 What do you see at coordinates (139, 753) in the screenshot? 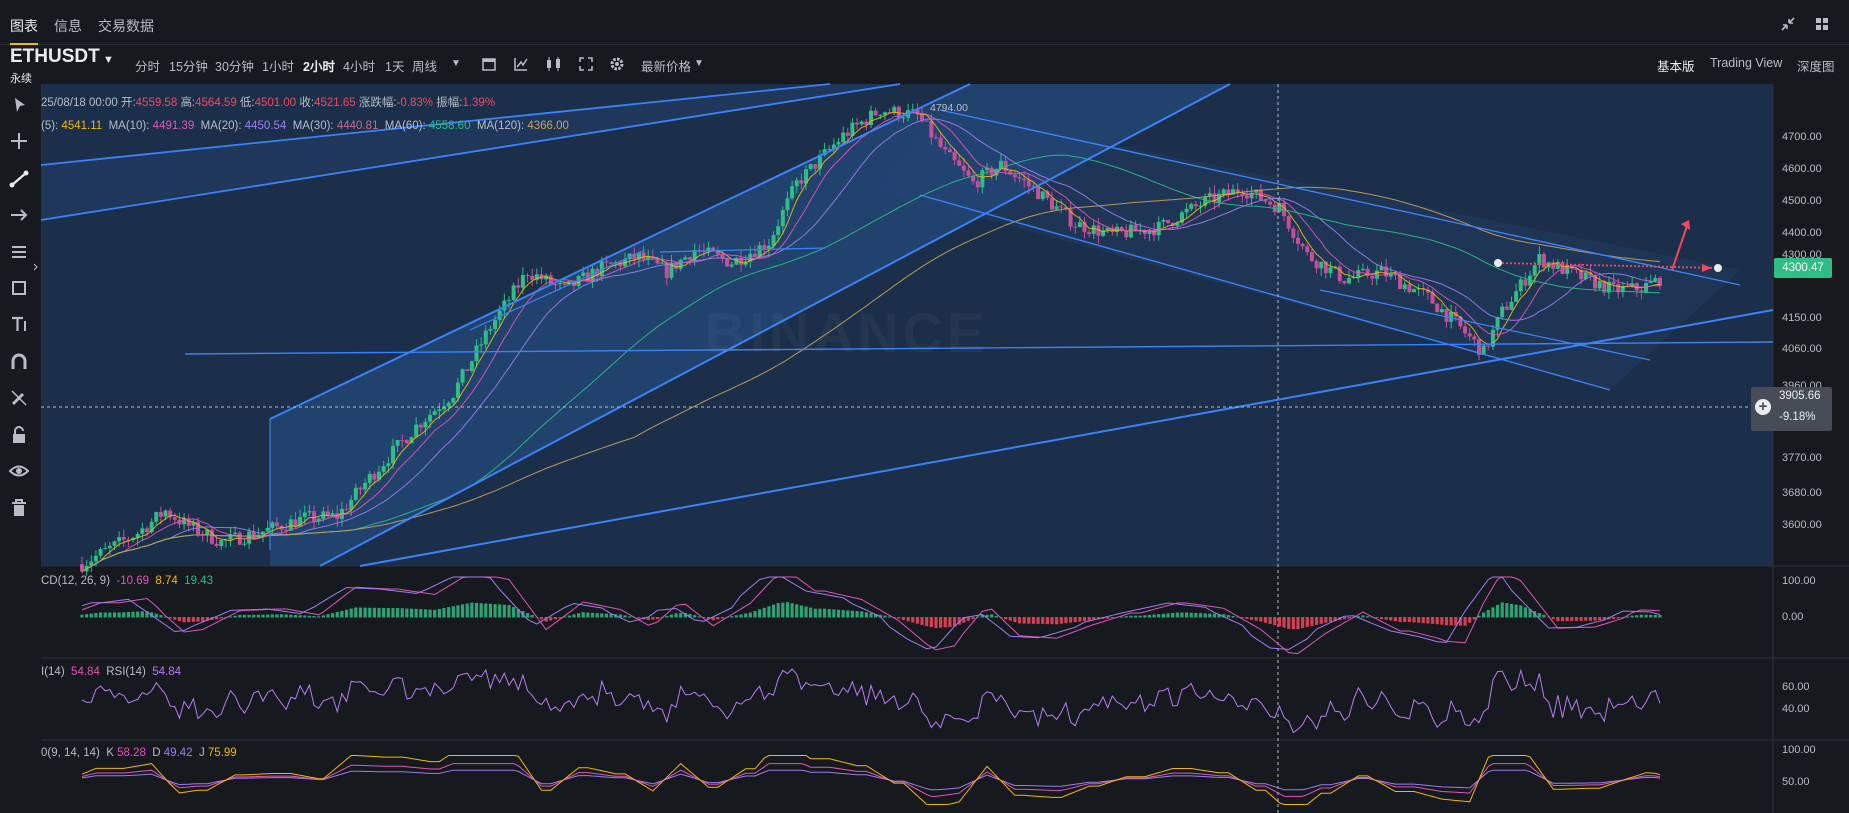
I see `kdj-legend: 0(9, 14, 14) K 58.28 D 49.42 J 75.99` at bounding box center [139, 753].